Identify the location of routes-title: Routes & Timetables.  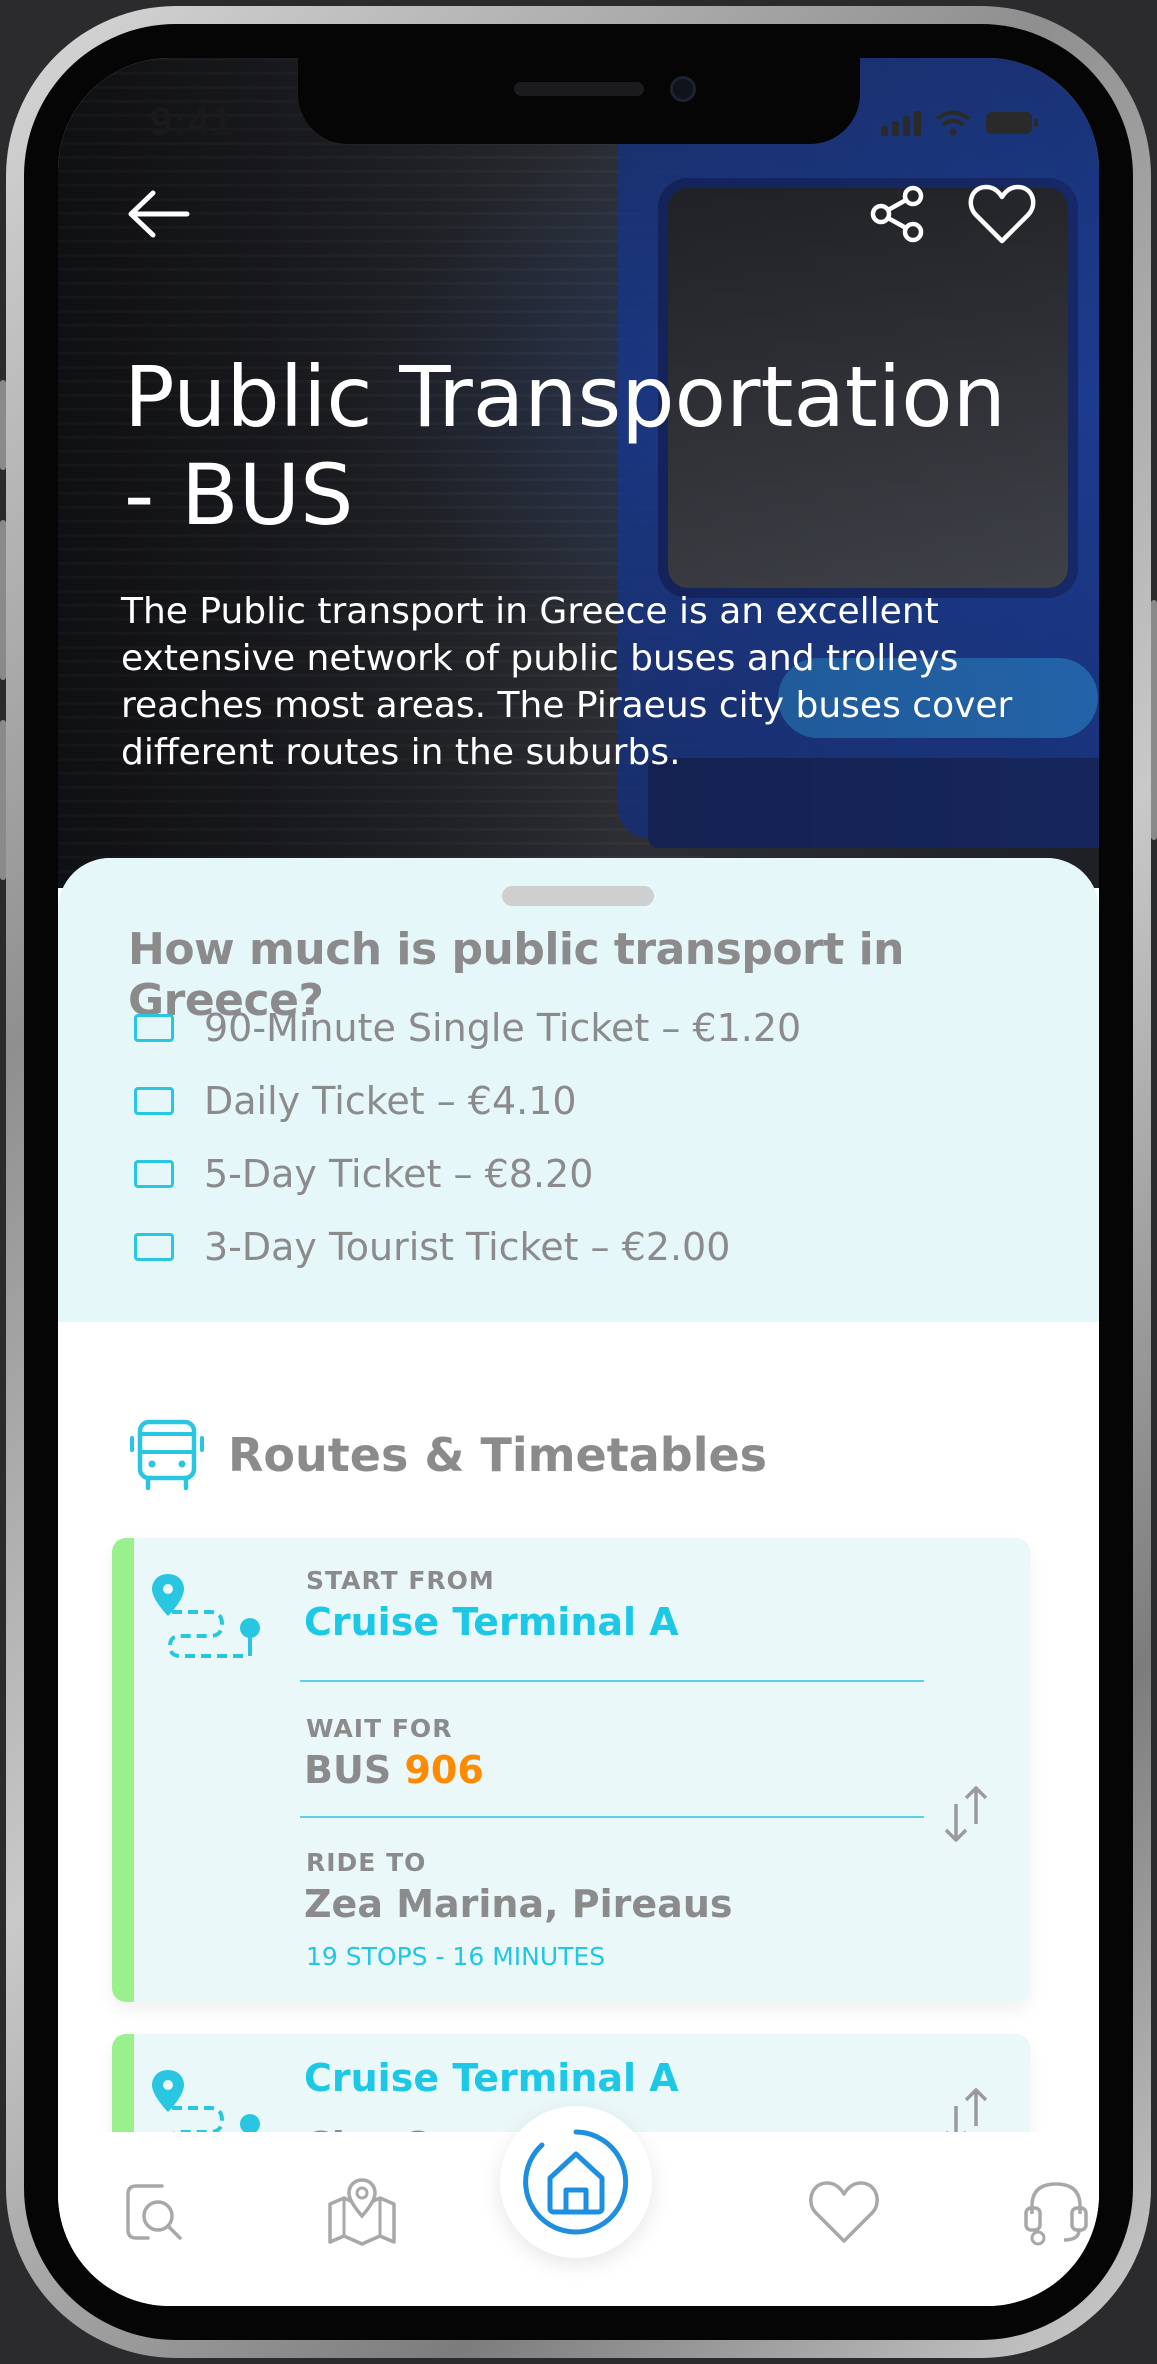
(498, 1455).